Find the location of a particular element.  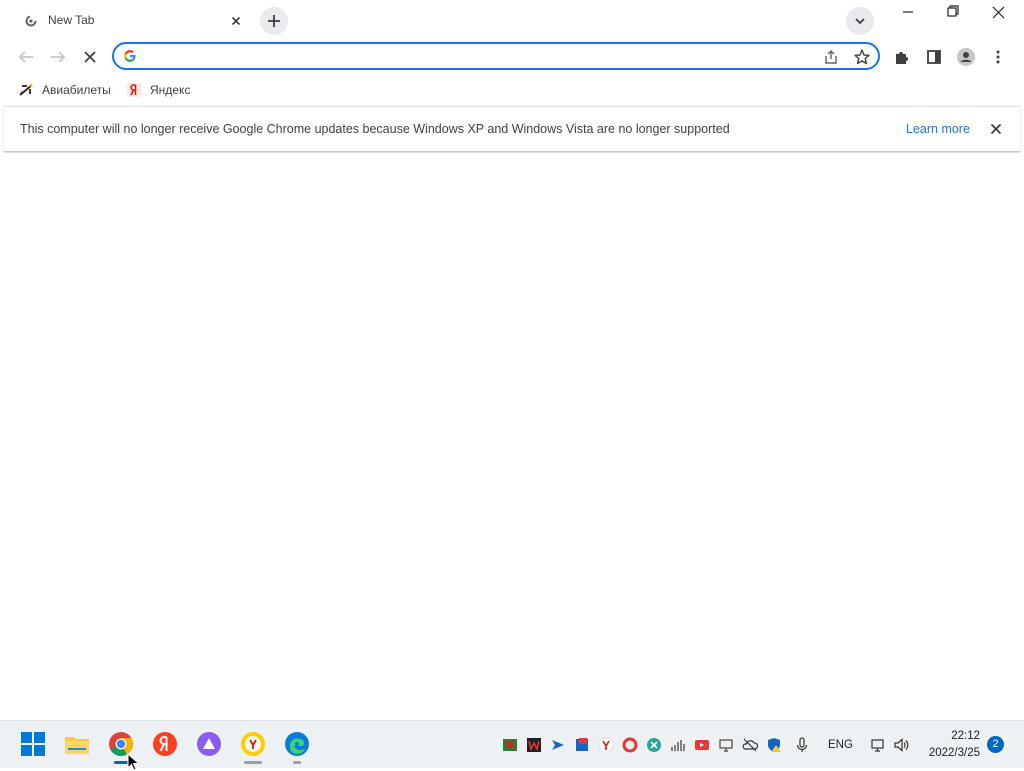

loading-spinner-icon is located at coordinates (31, 21).